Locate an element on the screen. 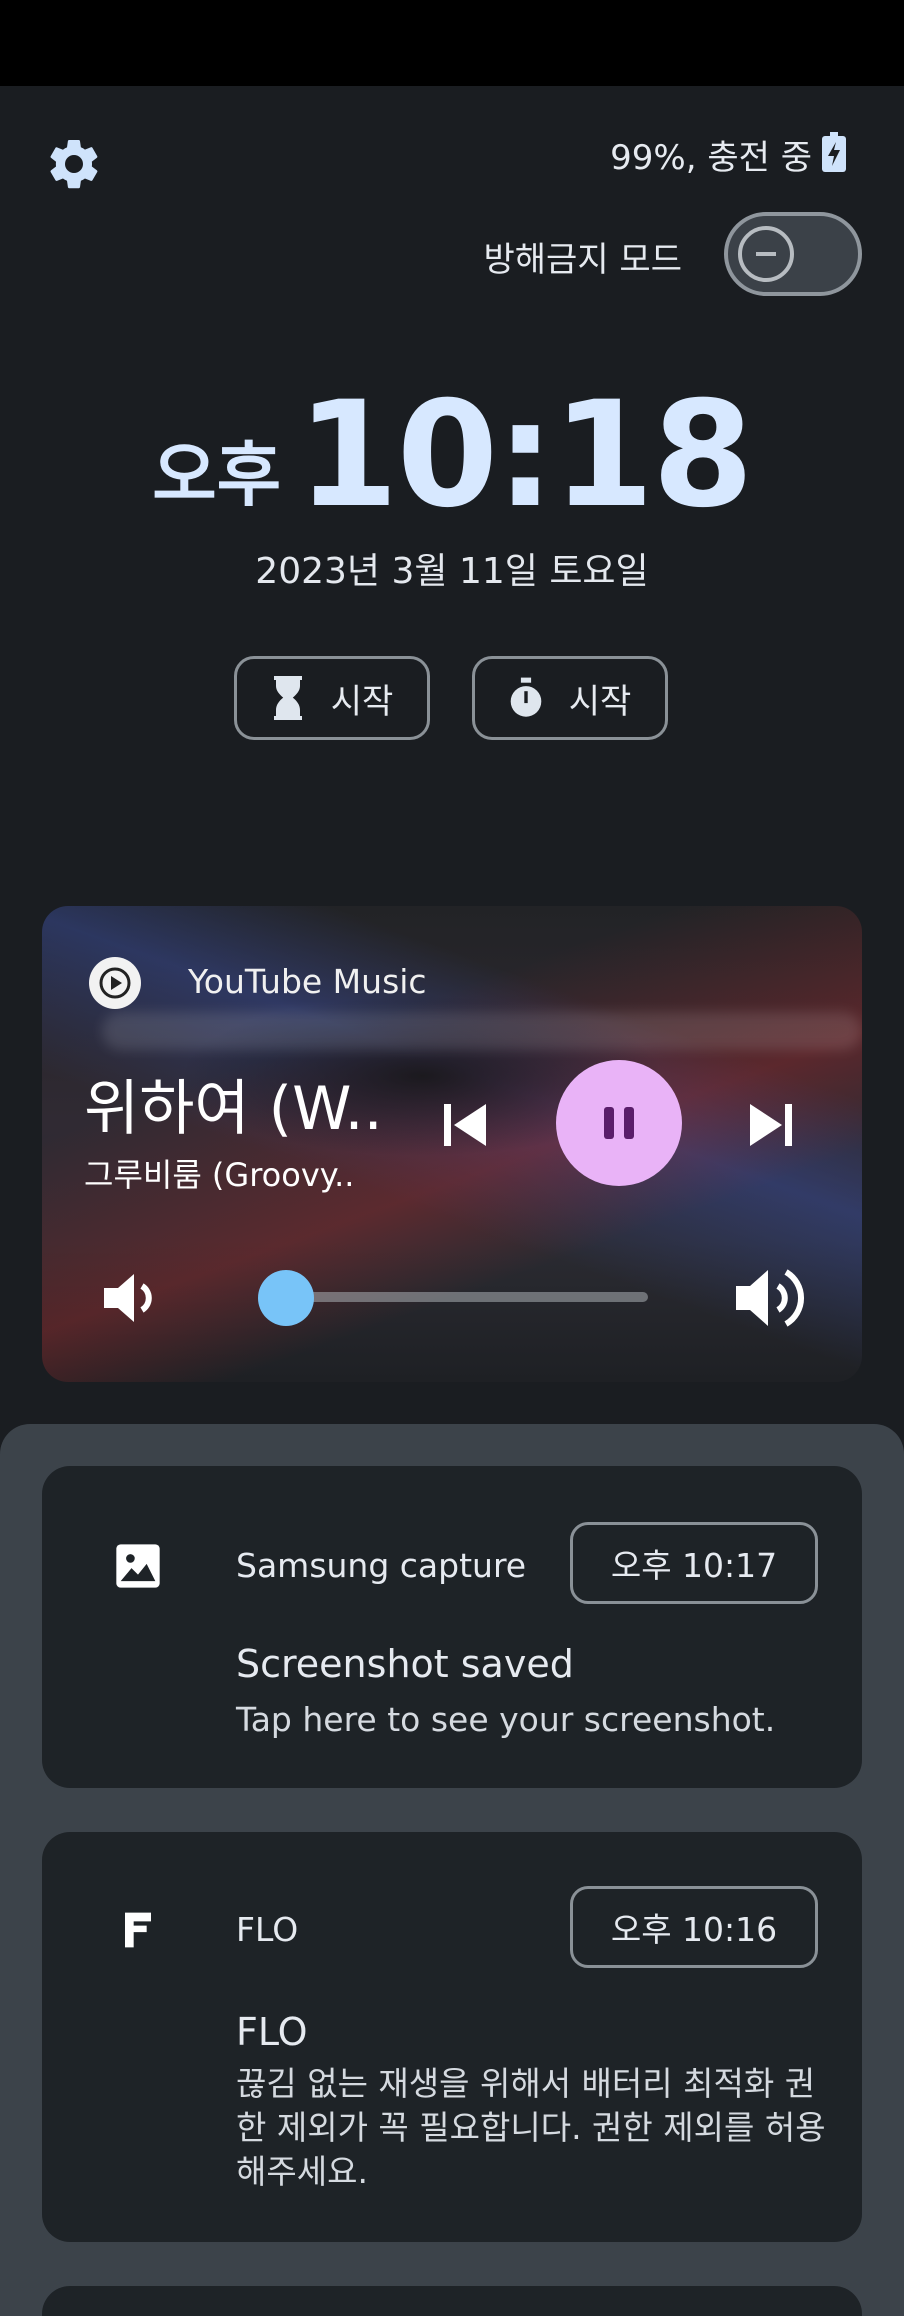 The width and height of the screenshot is (904, 2316). clock: 오후 10:18 is located at coordinates (452, 455).